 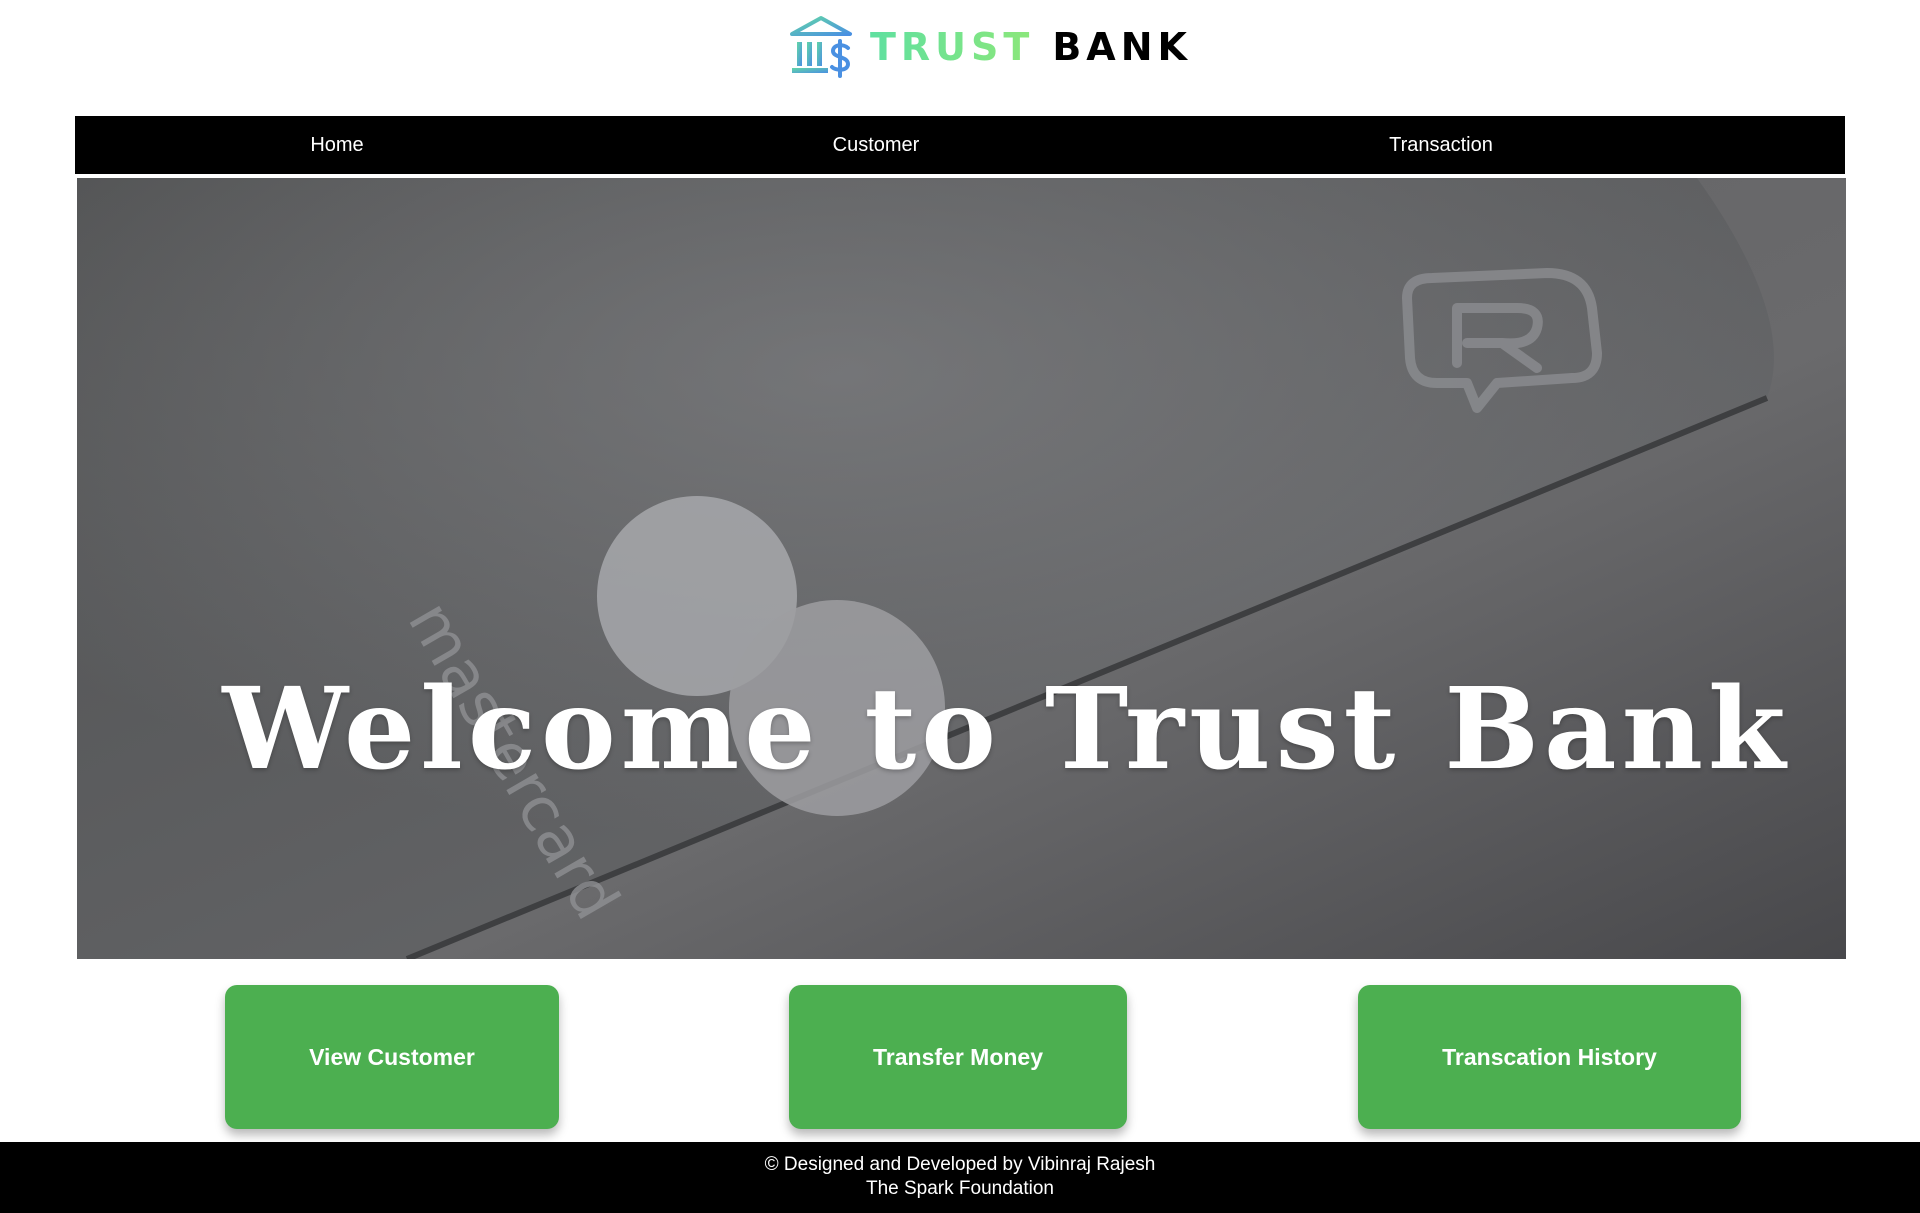 I want to click on nav-link-customer: Customer, so click(x=876, y=145).